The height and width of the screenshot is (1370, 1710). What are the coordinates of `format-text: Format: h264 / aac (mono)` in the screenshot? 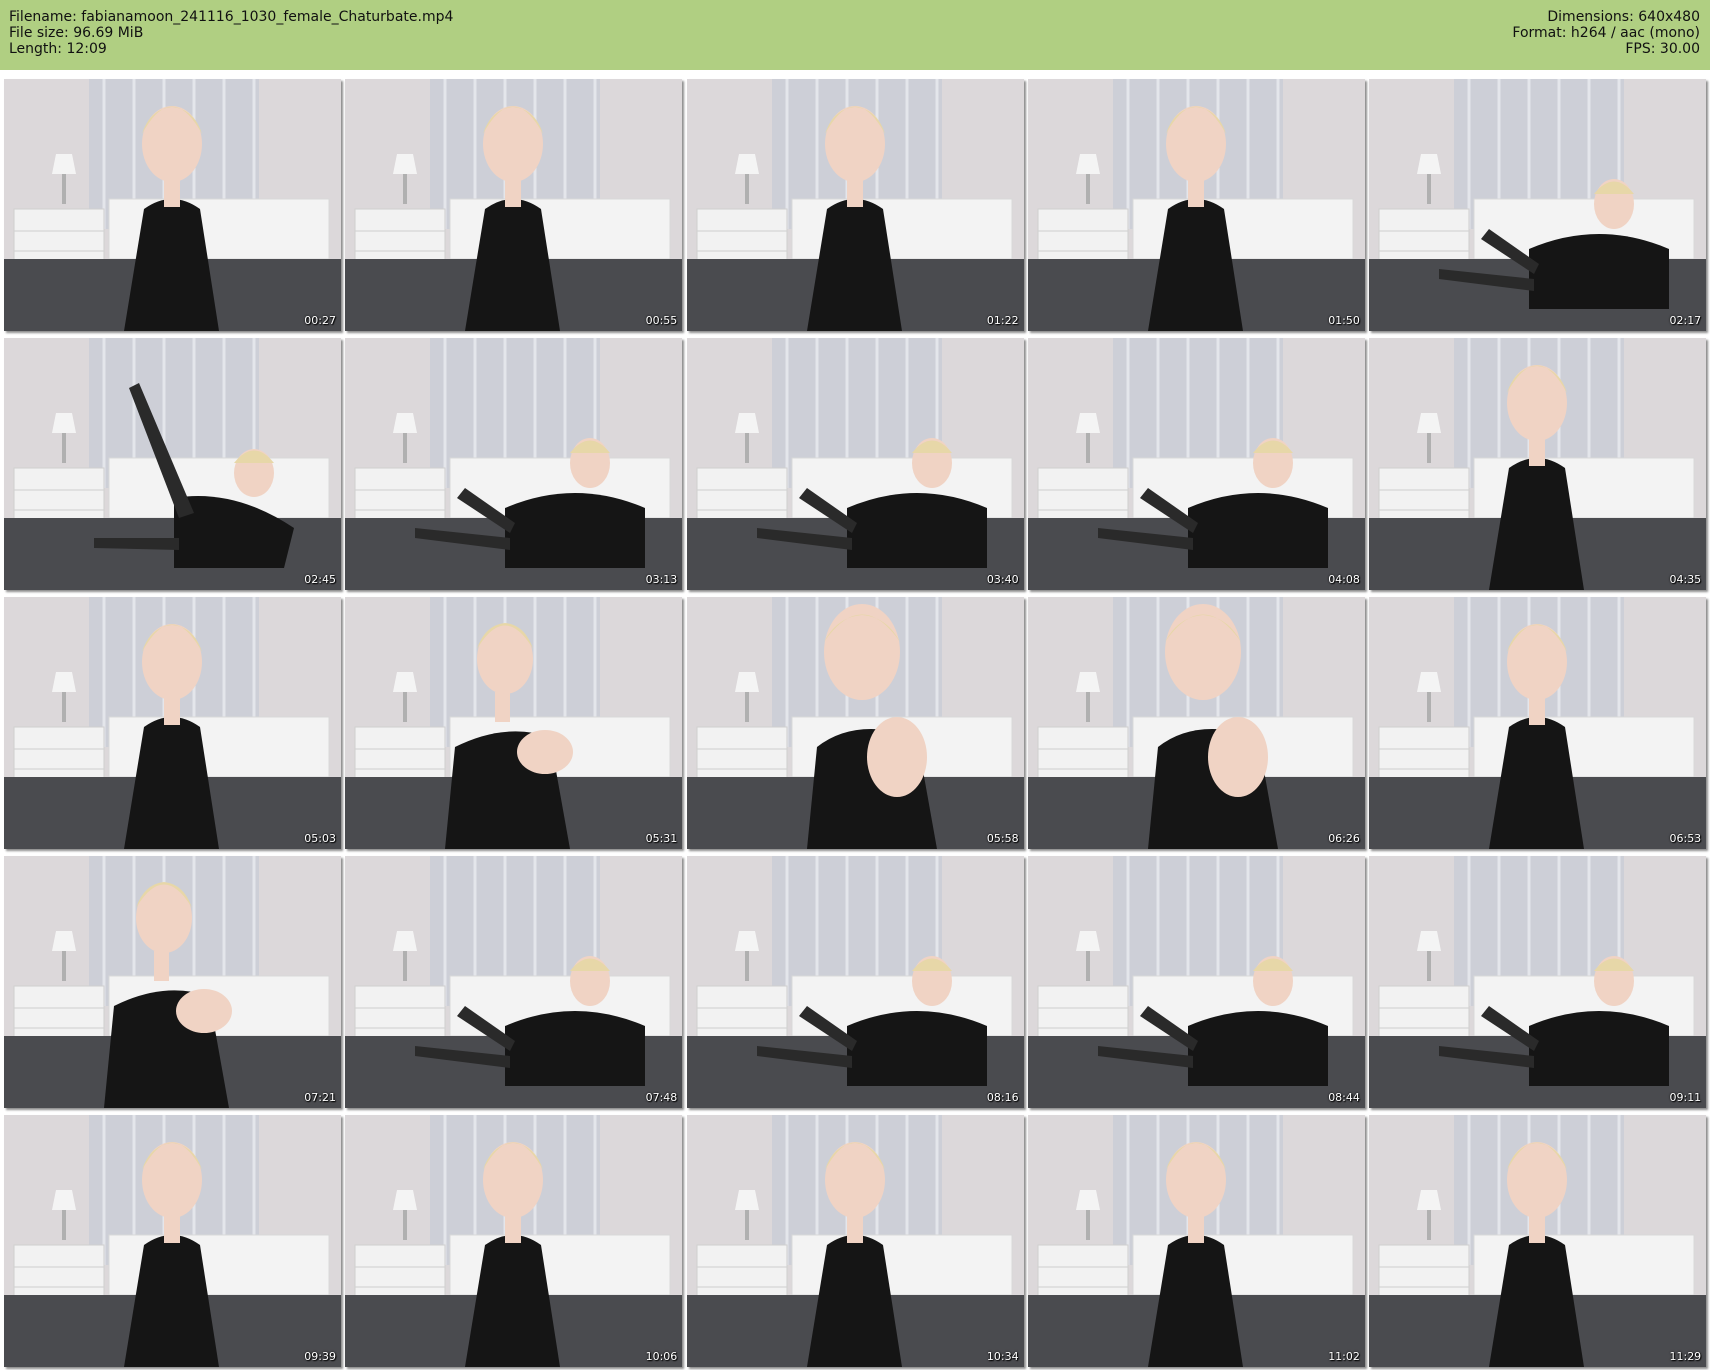 It's located at (1606, 33).